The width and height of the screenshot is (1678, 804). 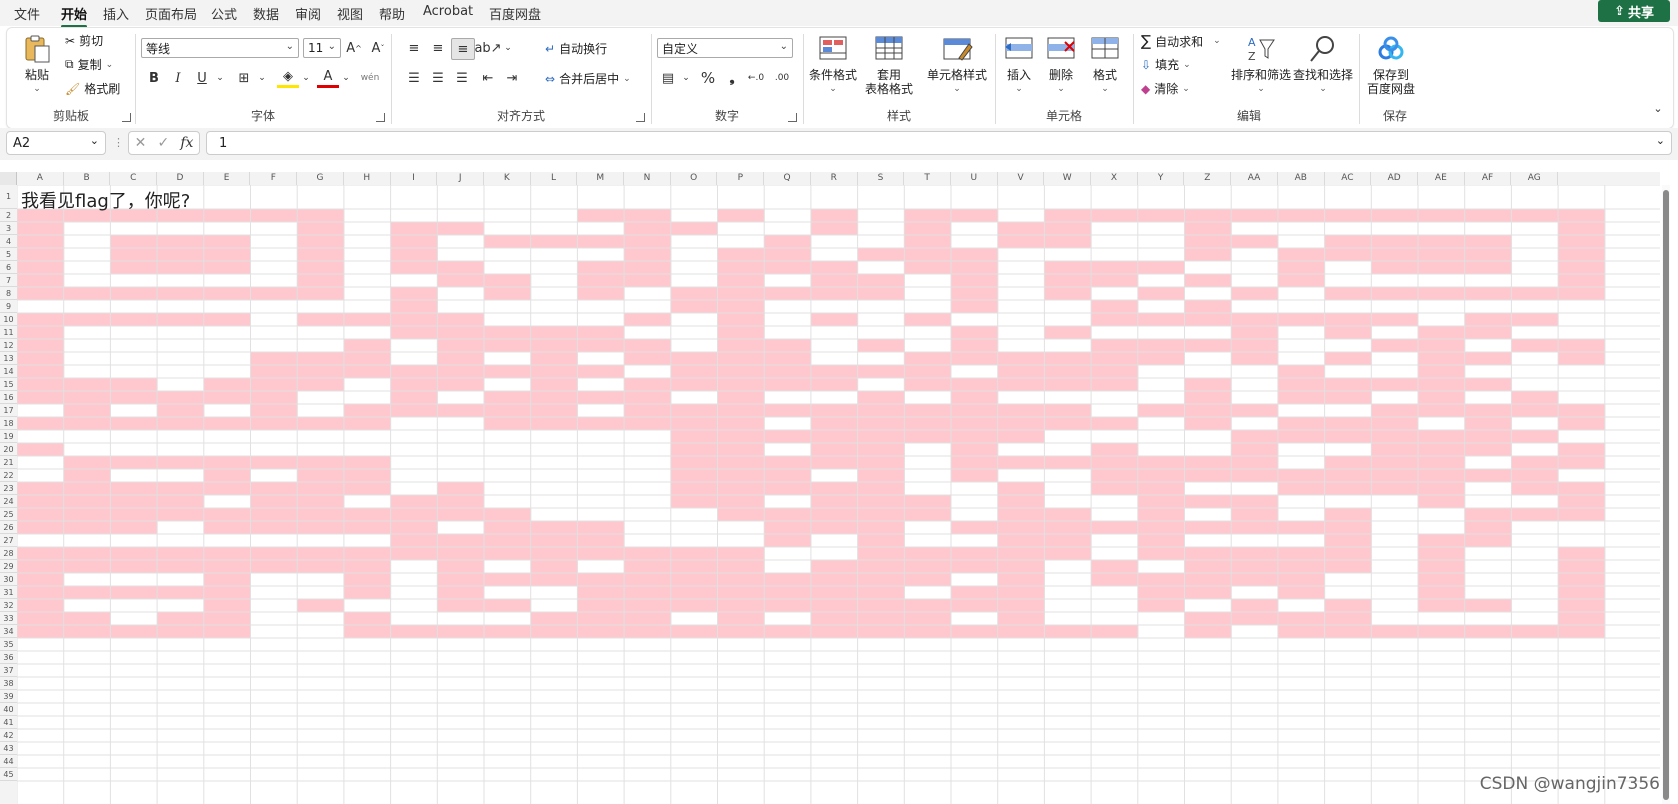 I want to click on increase-font-icon: A ^, so click(x=354, y=48).